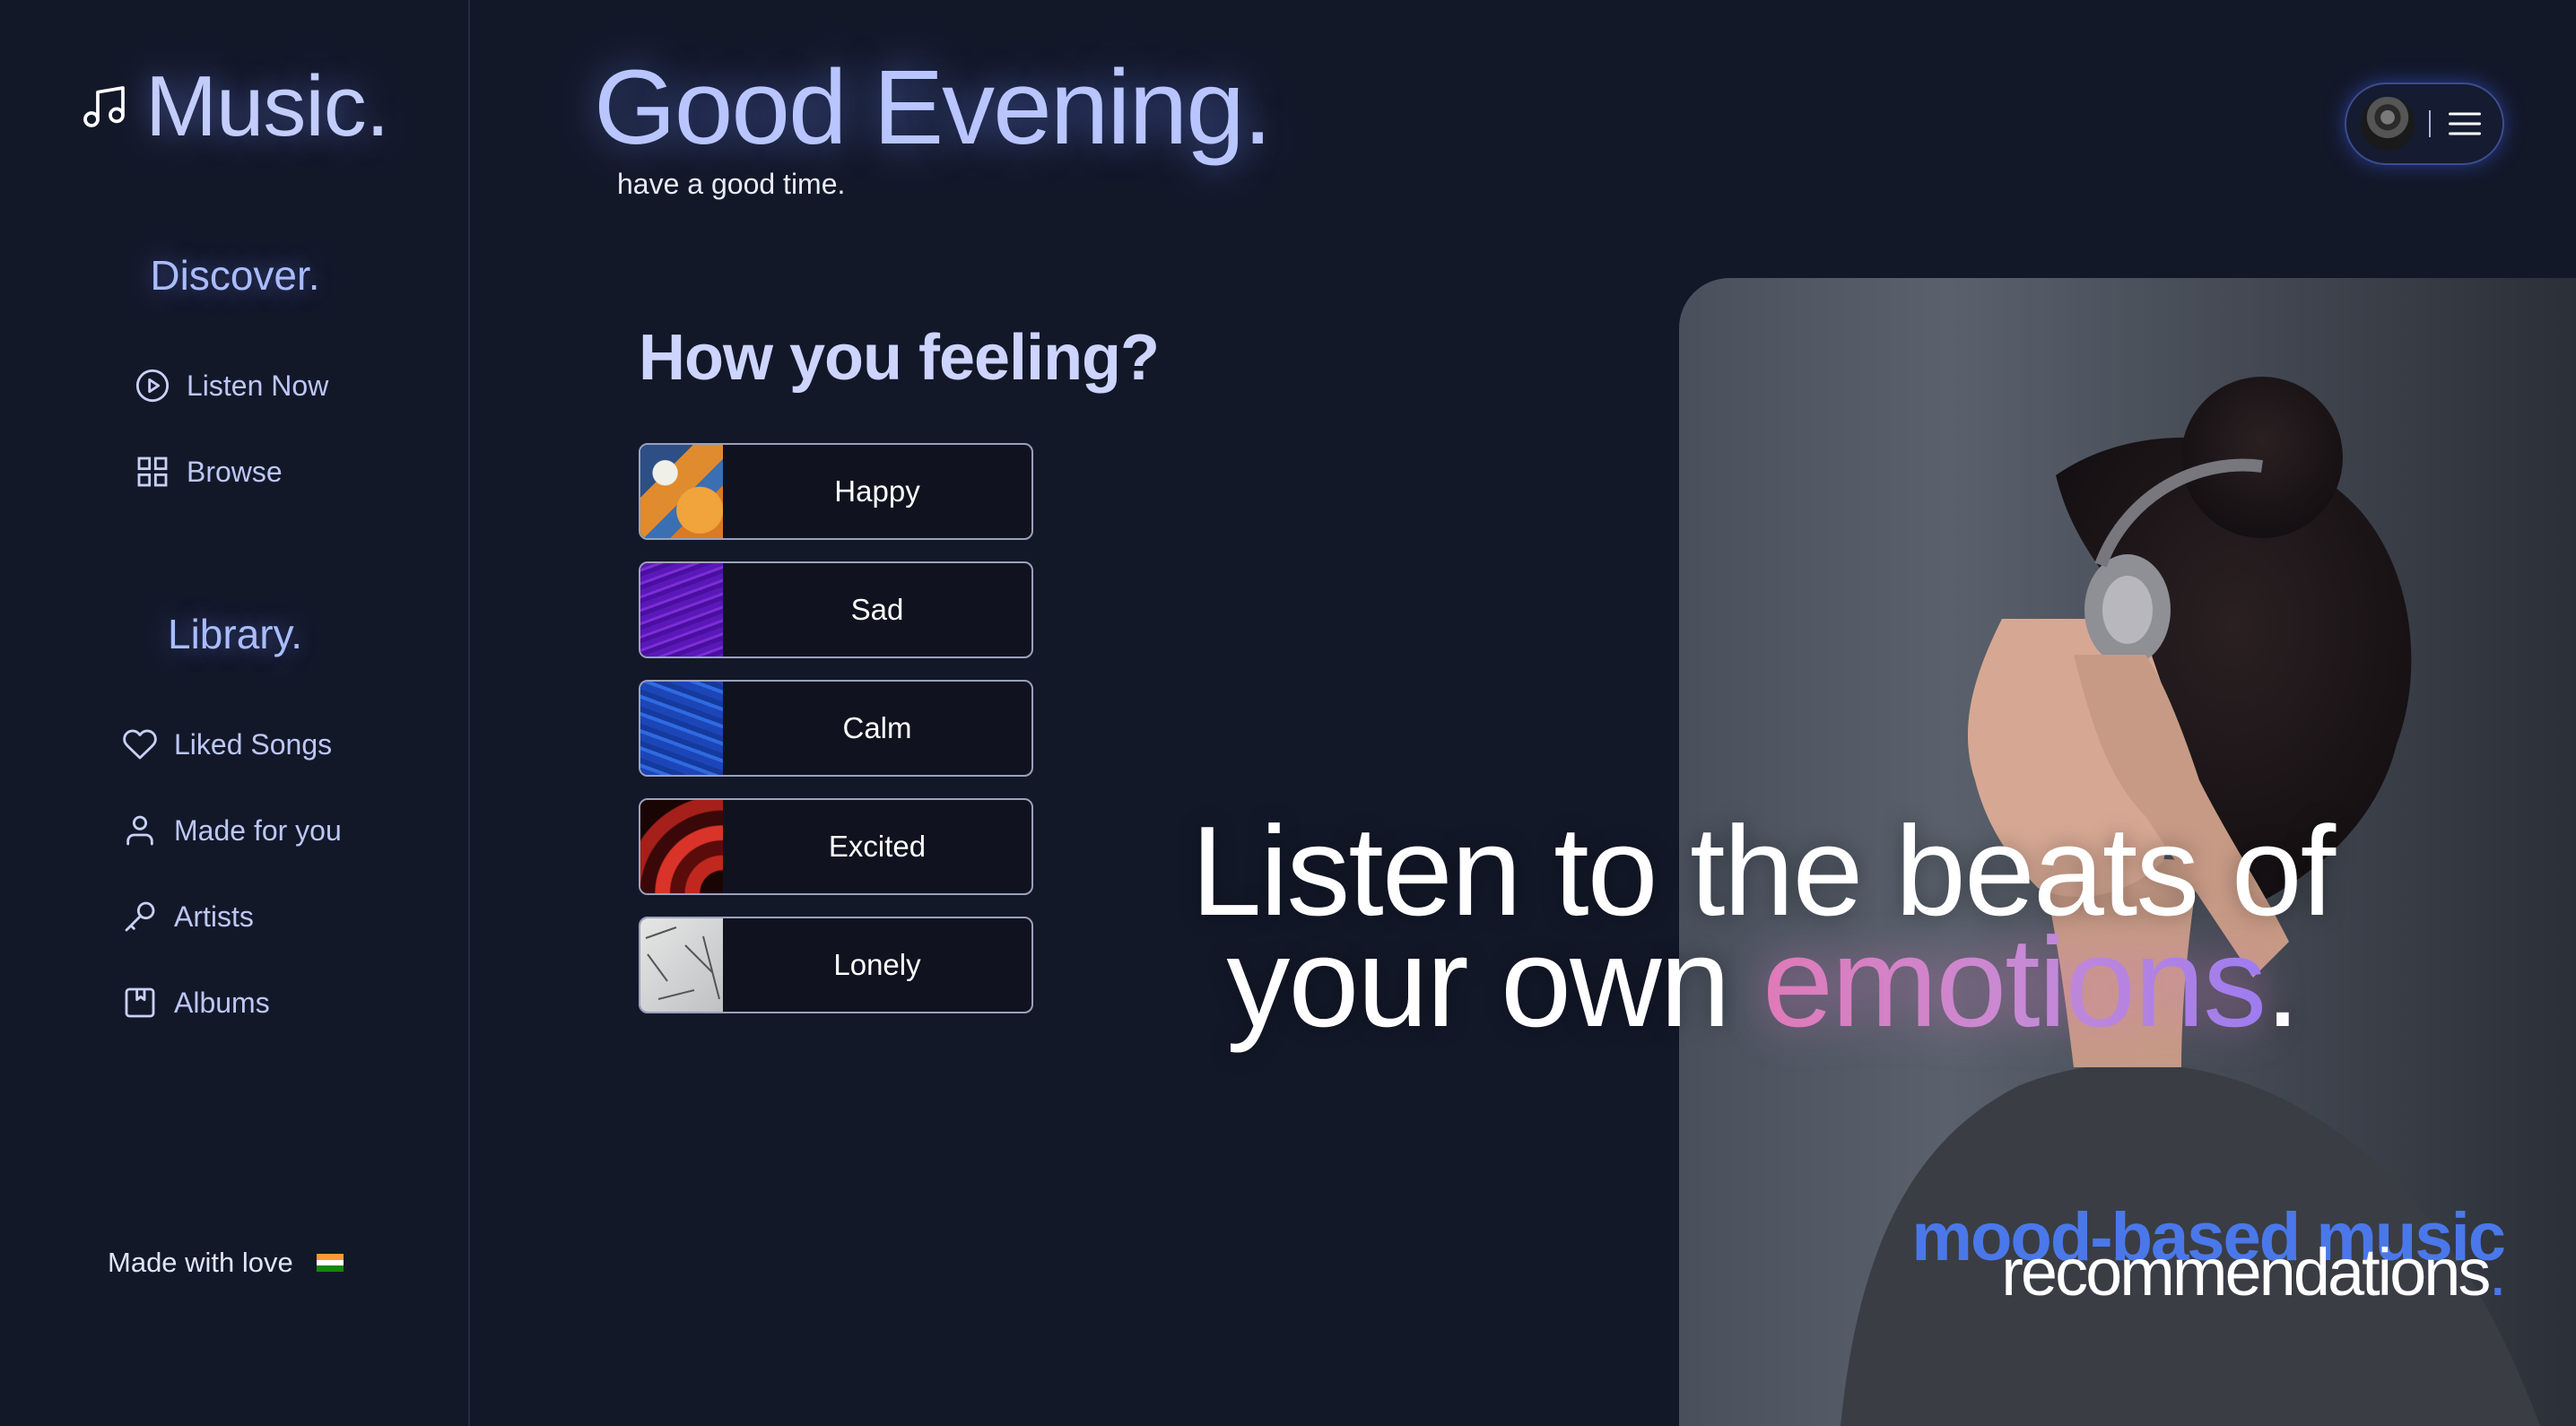 The image size is (2576, 1426). What do you see at coordinates (2424, 124) in the screenshot?
I see `profile-menu-button` at bounding box center [2424, 124].